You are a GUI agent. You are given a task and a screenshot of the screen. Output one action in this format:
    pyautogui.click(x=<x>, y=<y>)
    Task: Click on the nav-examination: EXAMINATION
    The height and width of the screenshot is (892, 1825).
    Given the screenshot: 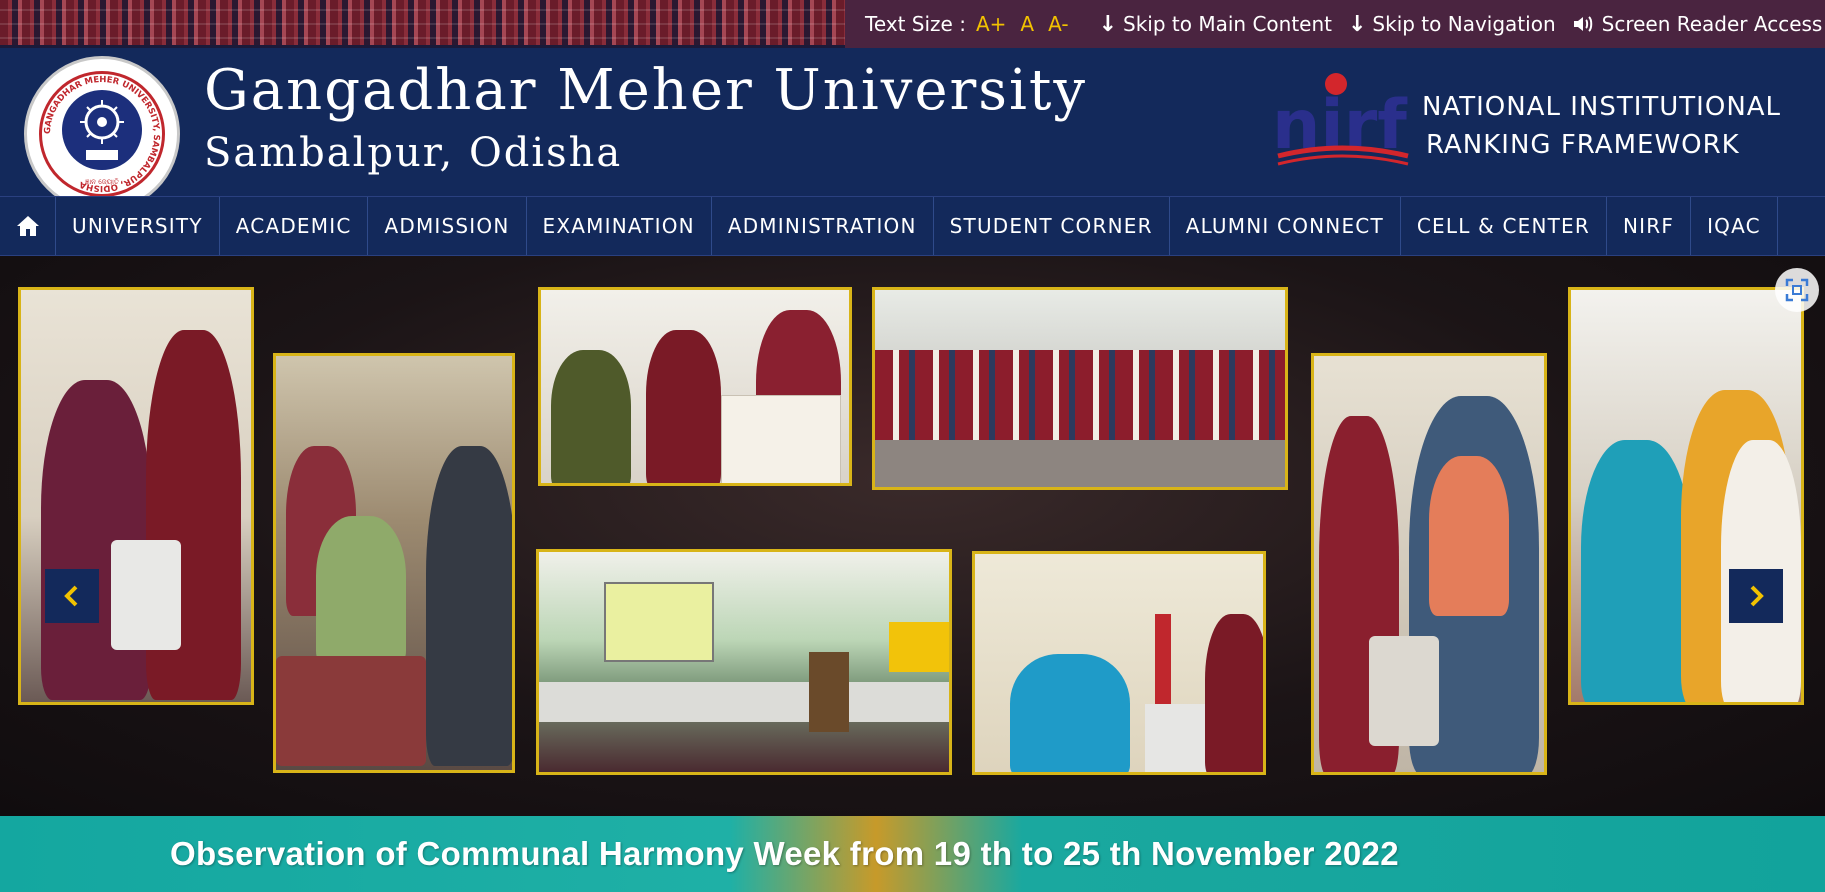 What is the action you would take?
    pyautogui.click(x=619, y=226)
    